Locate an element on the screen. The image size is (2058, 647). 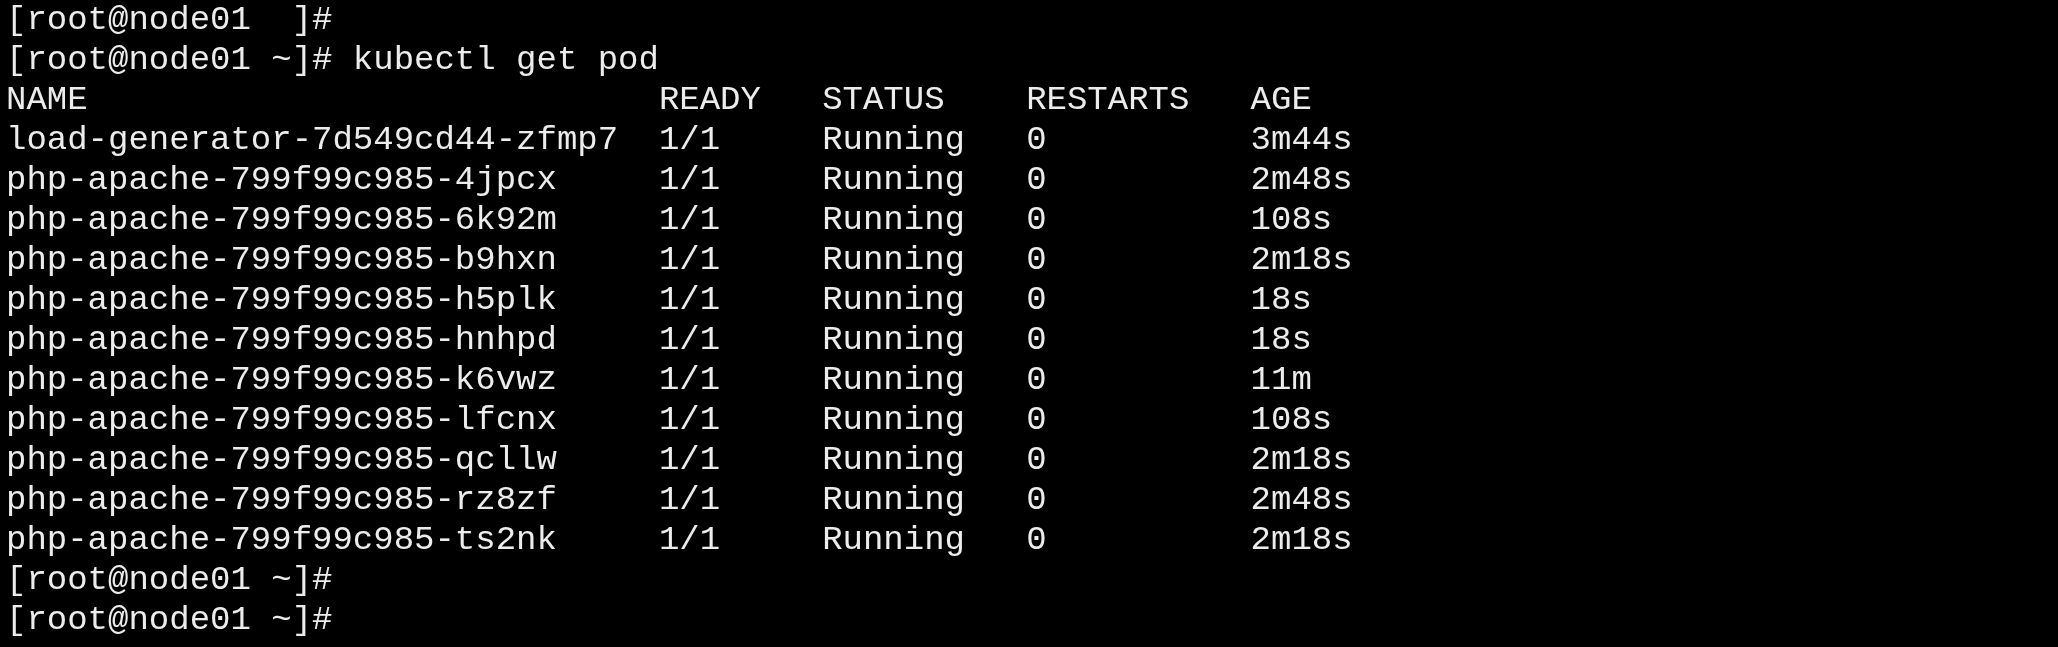
table-cell-text: php-apache-799f99c985-qcllw is located at coordinates (282, 460).